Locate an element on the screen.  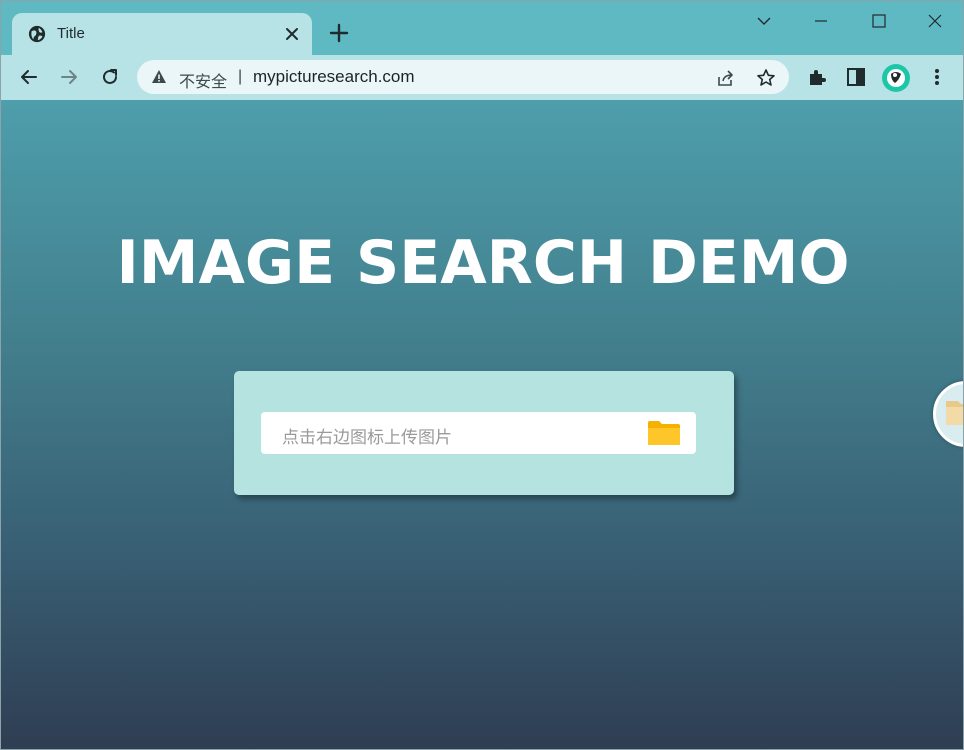
back-arrow-icon is located at coordinates (29, 77).